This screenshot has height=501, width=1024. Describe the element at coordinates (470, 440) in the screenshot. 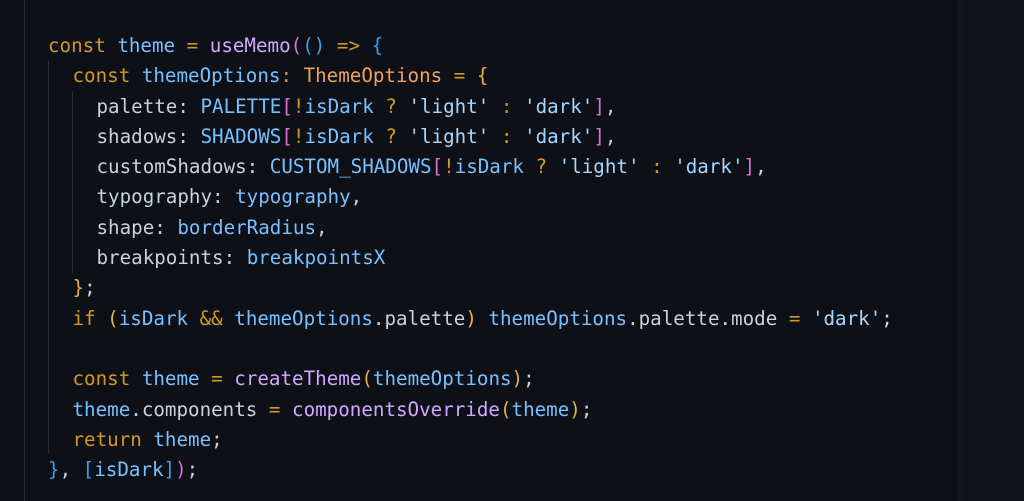

I see `code-line: return theme;` at that location.